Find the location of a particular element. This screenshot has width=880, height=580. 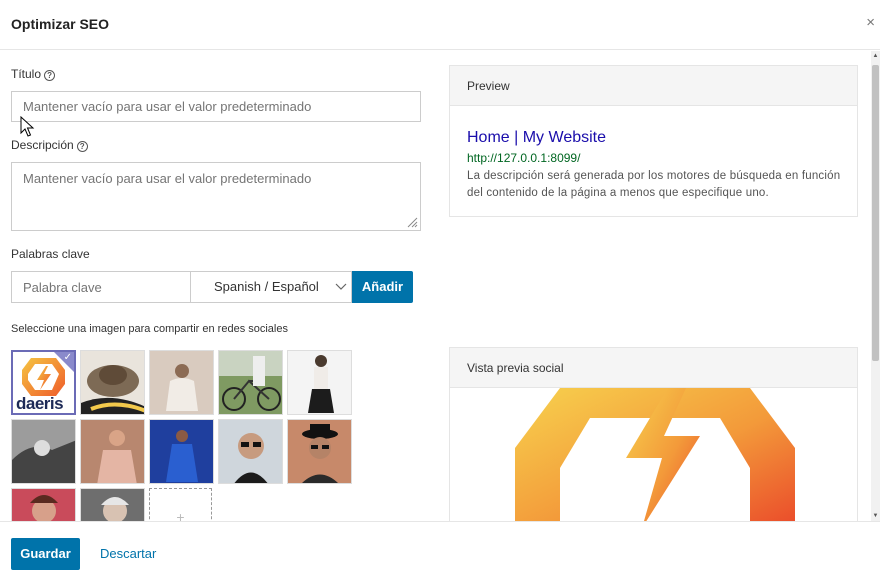

resize-grip-icon is located at coordinates (412, 222).